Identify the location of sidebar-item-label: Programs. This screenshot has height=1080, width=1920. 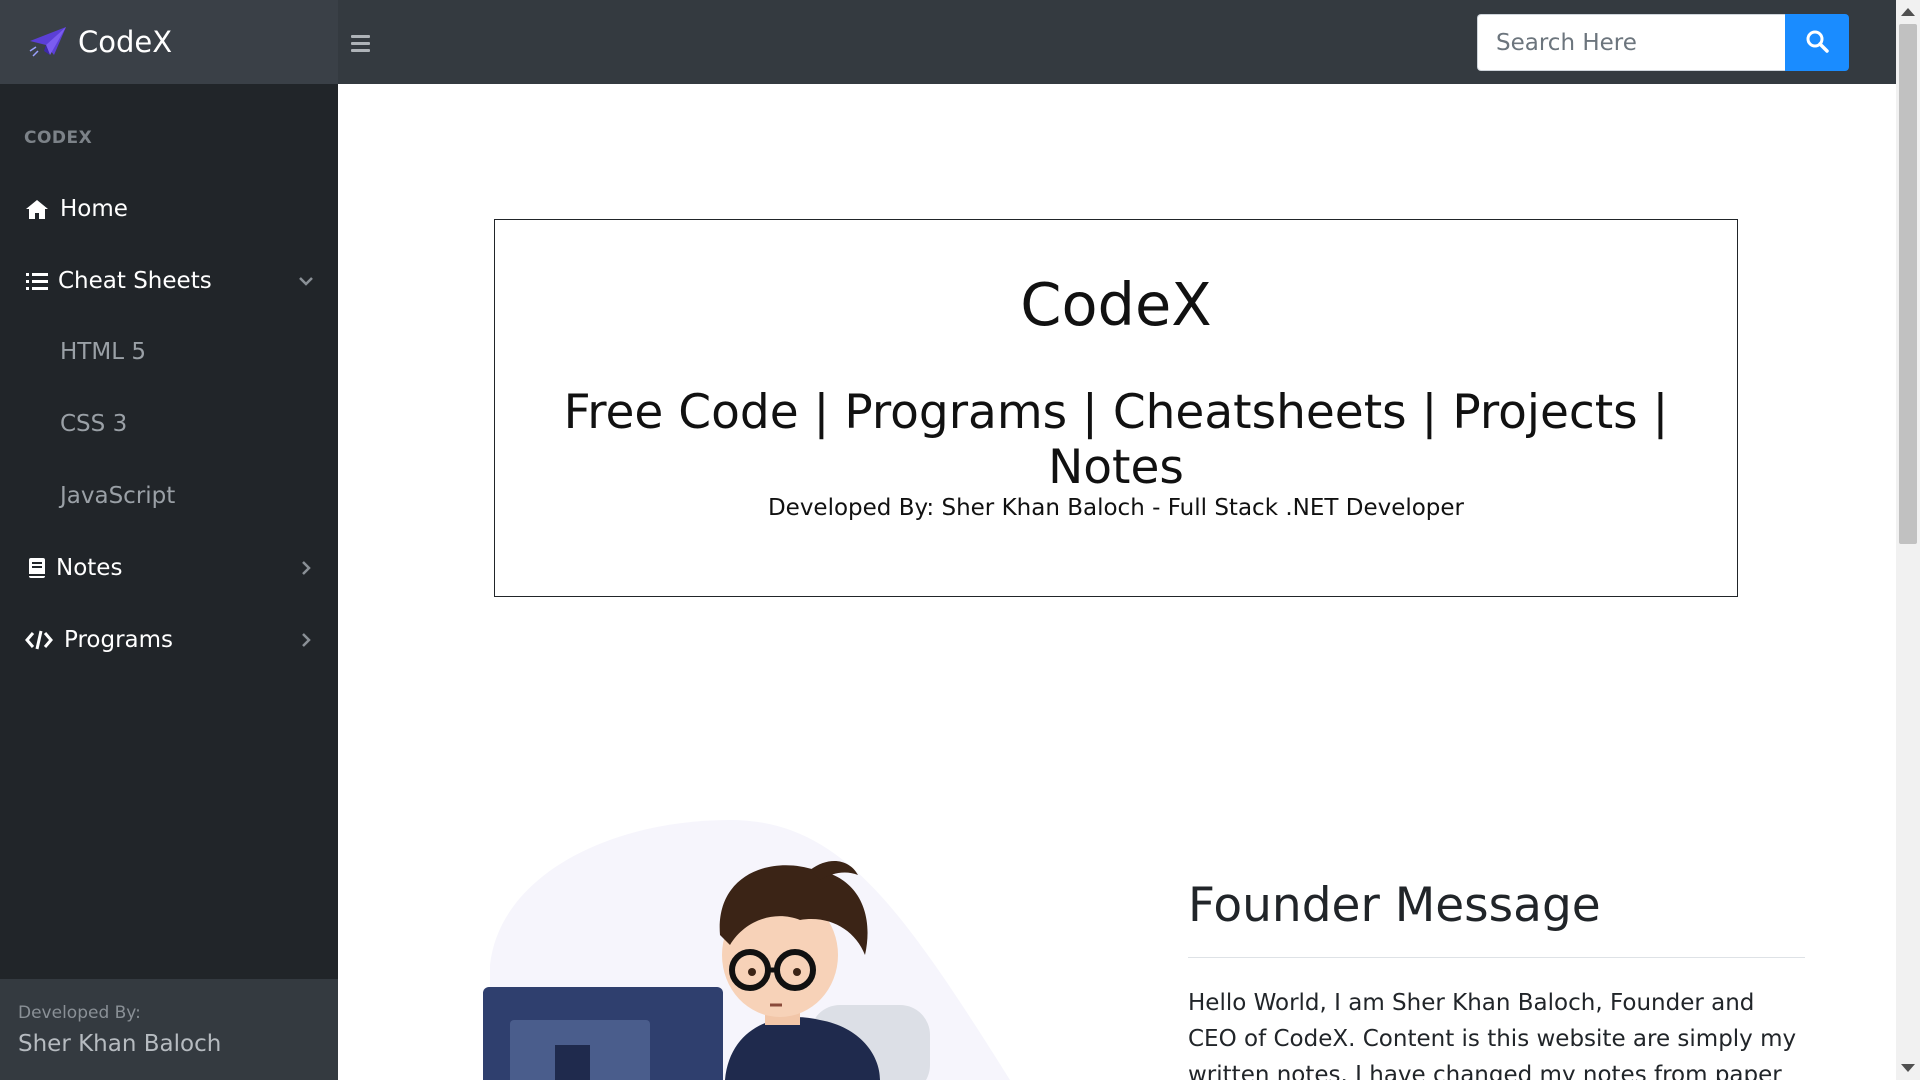
(119, 640).